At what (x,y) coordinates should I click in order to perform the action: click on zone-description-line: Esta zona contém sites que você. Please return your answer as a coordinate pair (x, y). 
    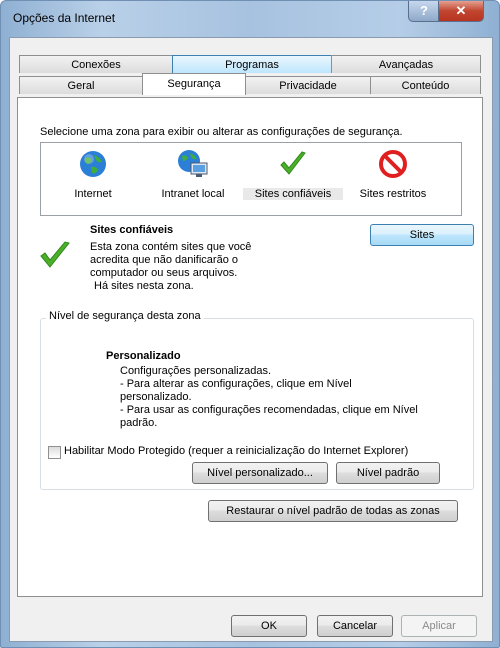
    Looking at the image, I should click on (171, 247).